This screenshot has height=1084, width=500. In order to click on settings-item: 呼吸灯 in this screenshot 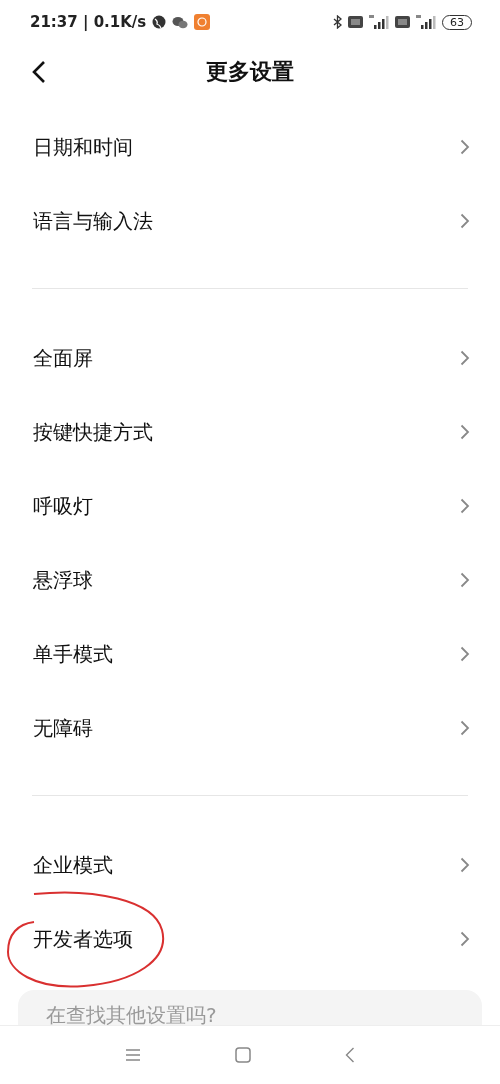, I will do `click(250, 506)`.